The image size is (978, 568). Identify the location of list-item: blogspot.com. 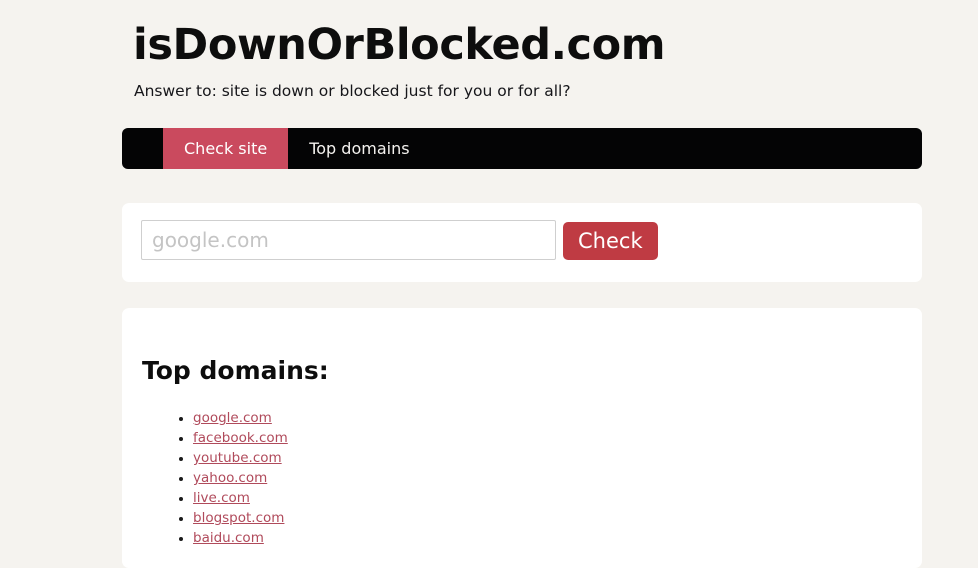
(240, 518).